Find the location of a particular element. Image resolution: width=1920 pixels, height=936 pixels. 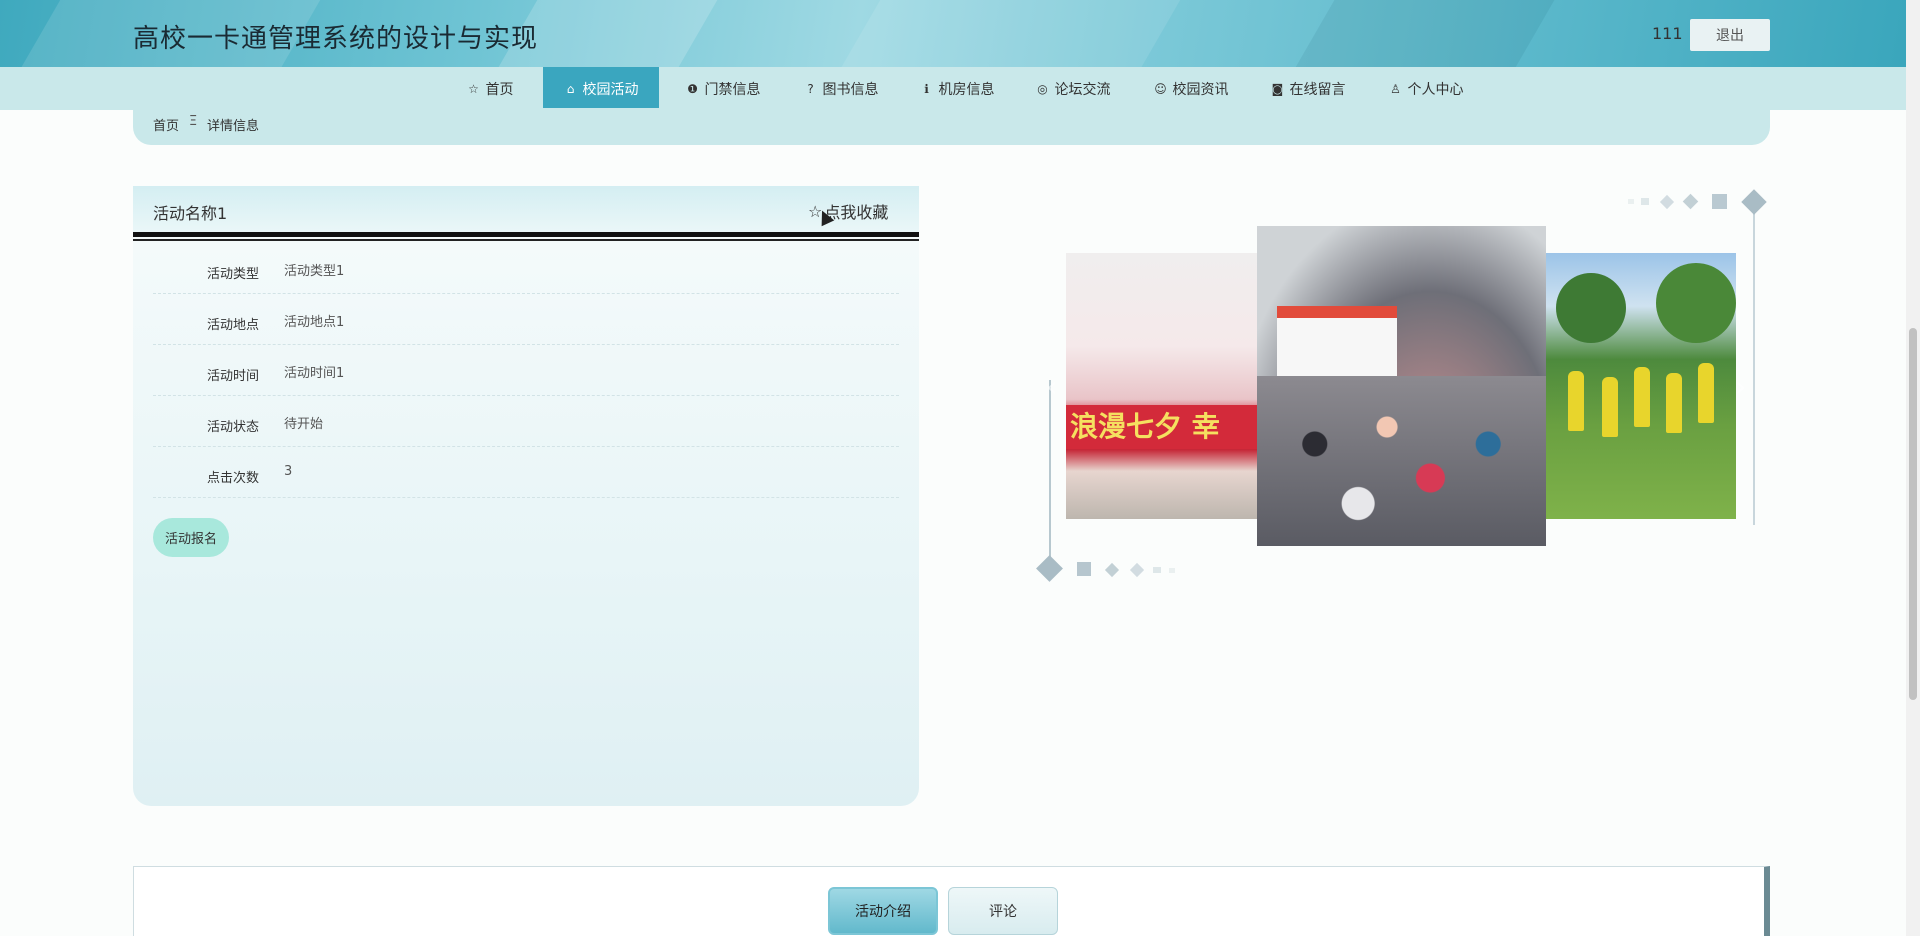

nav-label: 图书信息 is located at coordinates (850, 89).